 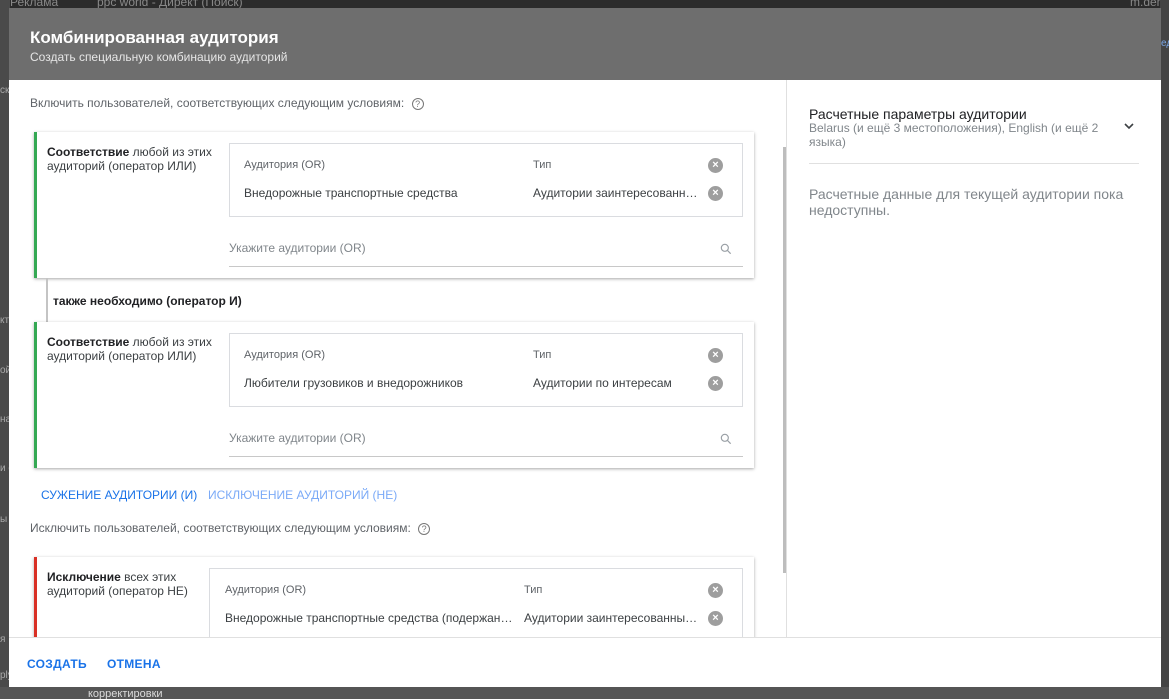 What do you see at coordinates (585, 662) in the screenshot?
I see `dialog-footer: СОЗДАТЬ ОТМЕНА` at bounding box center [585, 662].